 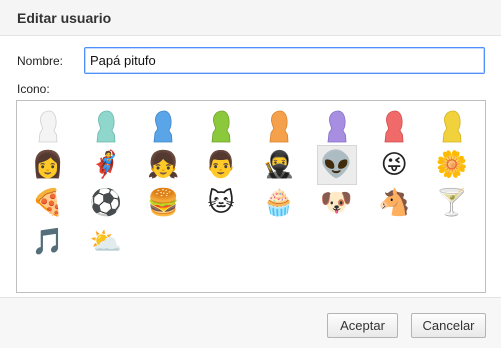 I want to click on dialog-titlebar: Editar usuario, so click(x=250, y=18).